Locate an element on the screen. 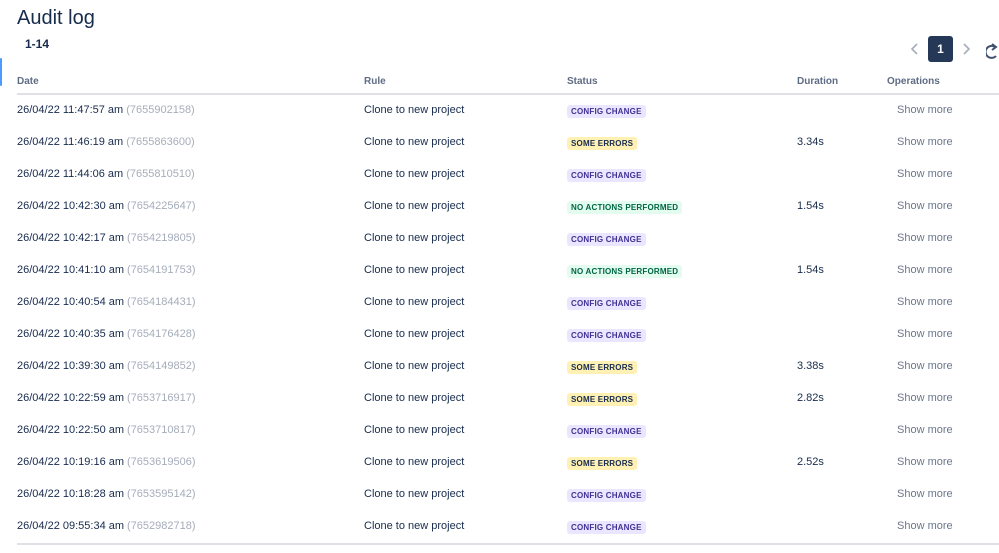  date-text: 26/04/22 10:40:35 am is located at coordinates (71, 334).